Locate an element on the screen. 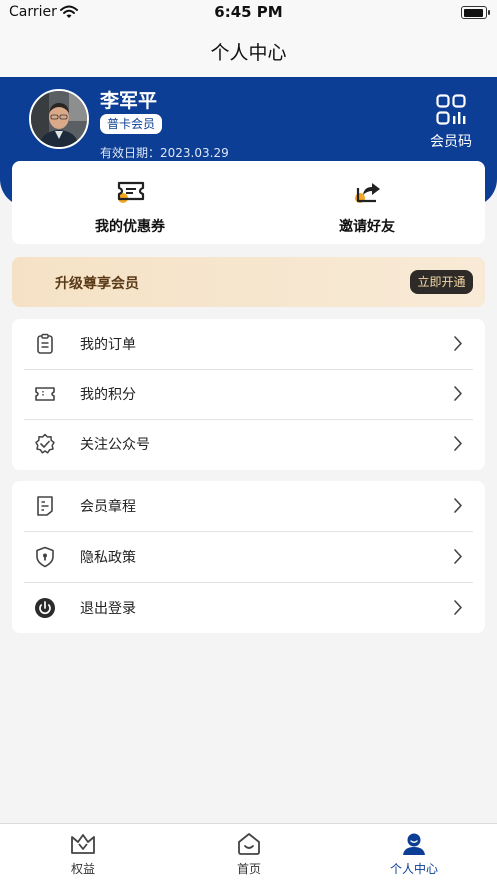  menu-label: 退出登录 is located at coordinates (108, 609).